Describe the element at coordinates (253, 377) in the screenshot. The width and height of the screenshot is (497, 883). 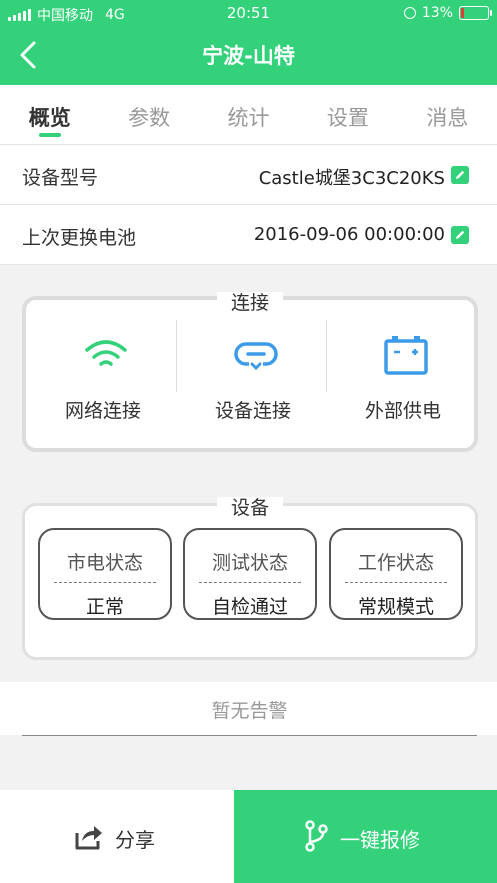
I see `device-connection: 设备连接` at that location.